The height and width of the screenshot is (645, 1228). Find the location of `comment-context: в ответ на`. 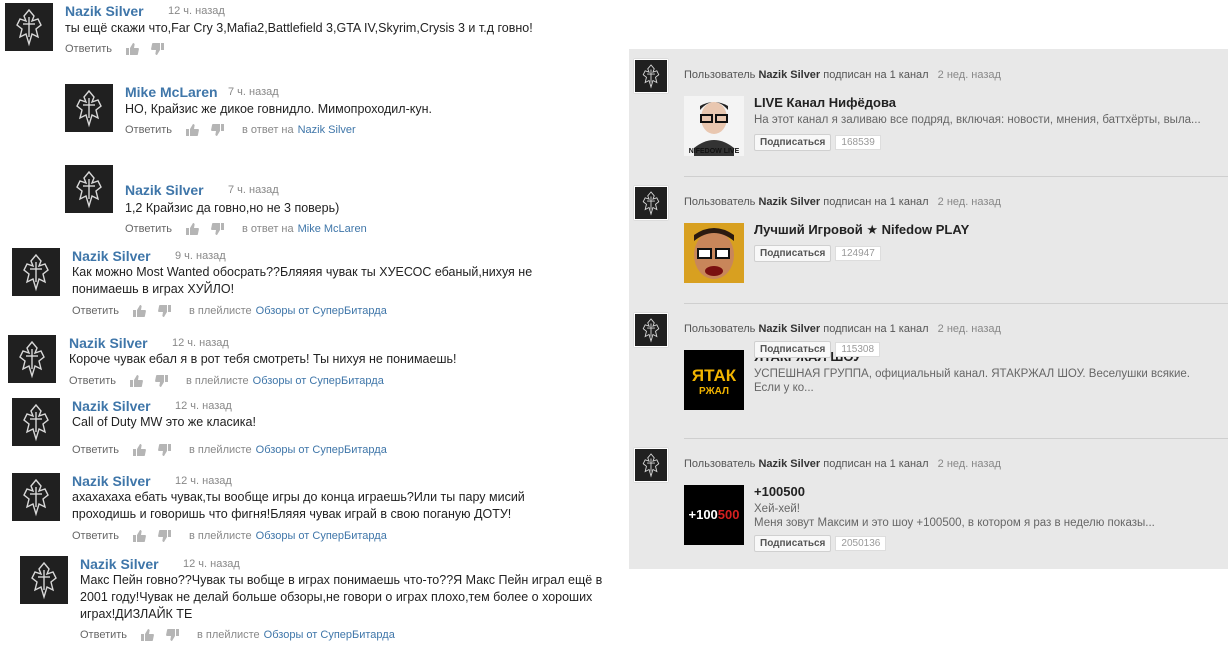

comment-context: в ответ на is located at coordinates (268, 130).